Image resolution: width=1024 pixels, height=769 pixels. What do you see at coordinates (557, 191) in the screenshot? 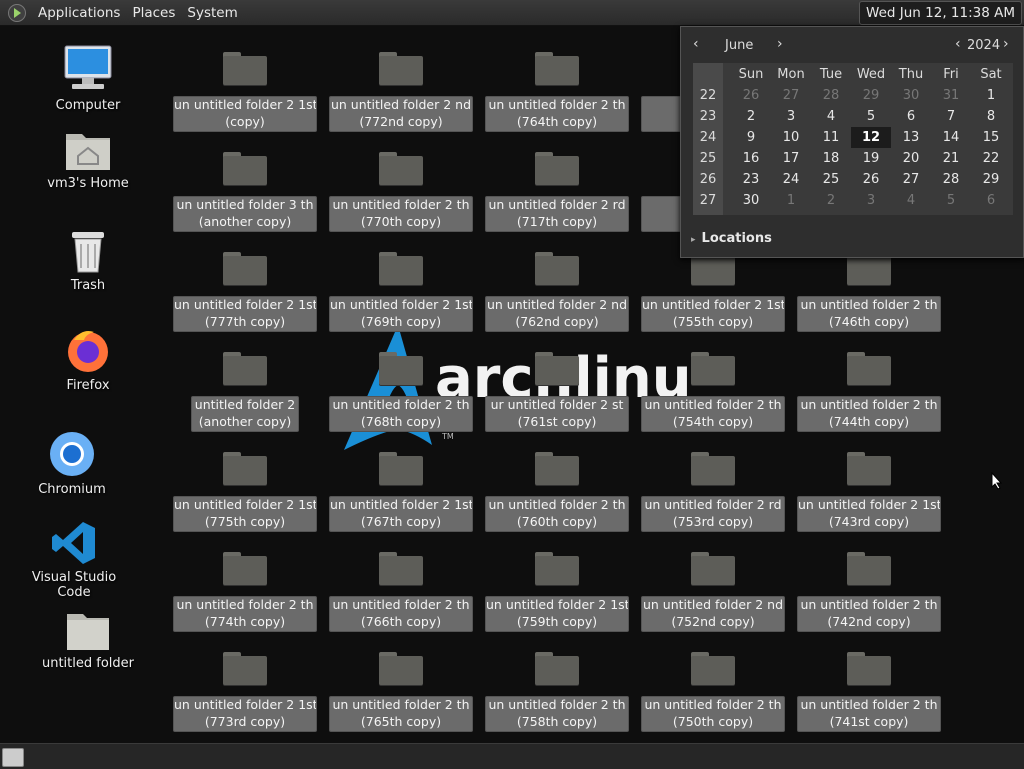
I see `desktop-folder: un untitled folder 2 rd (717th copy)` at bounding box center [557, 191].